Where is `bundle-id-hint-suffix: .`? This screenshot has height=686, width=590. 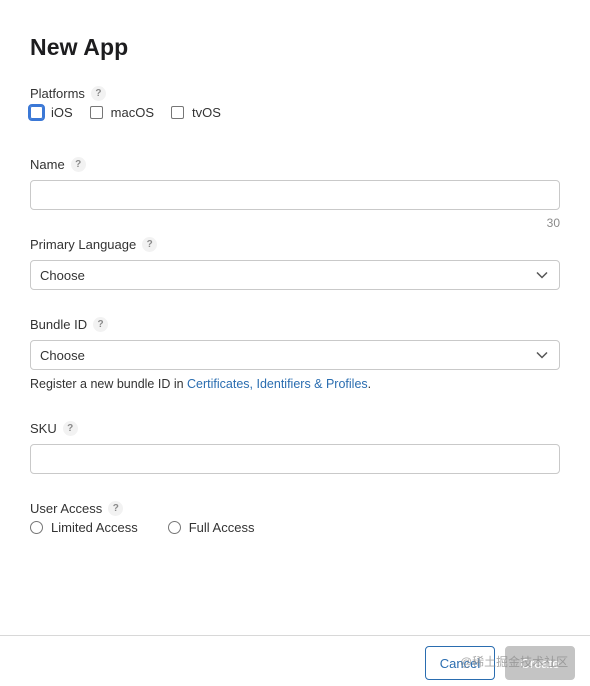
bundle-id-hint-suffix: . is located at coordinates (369, 384).